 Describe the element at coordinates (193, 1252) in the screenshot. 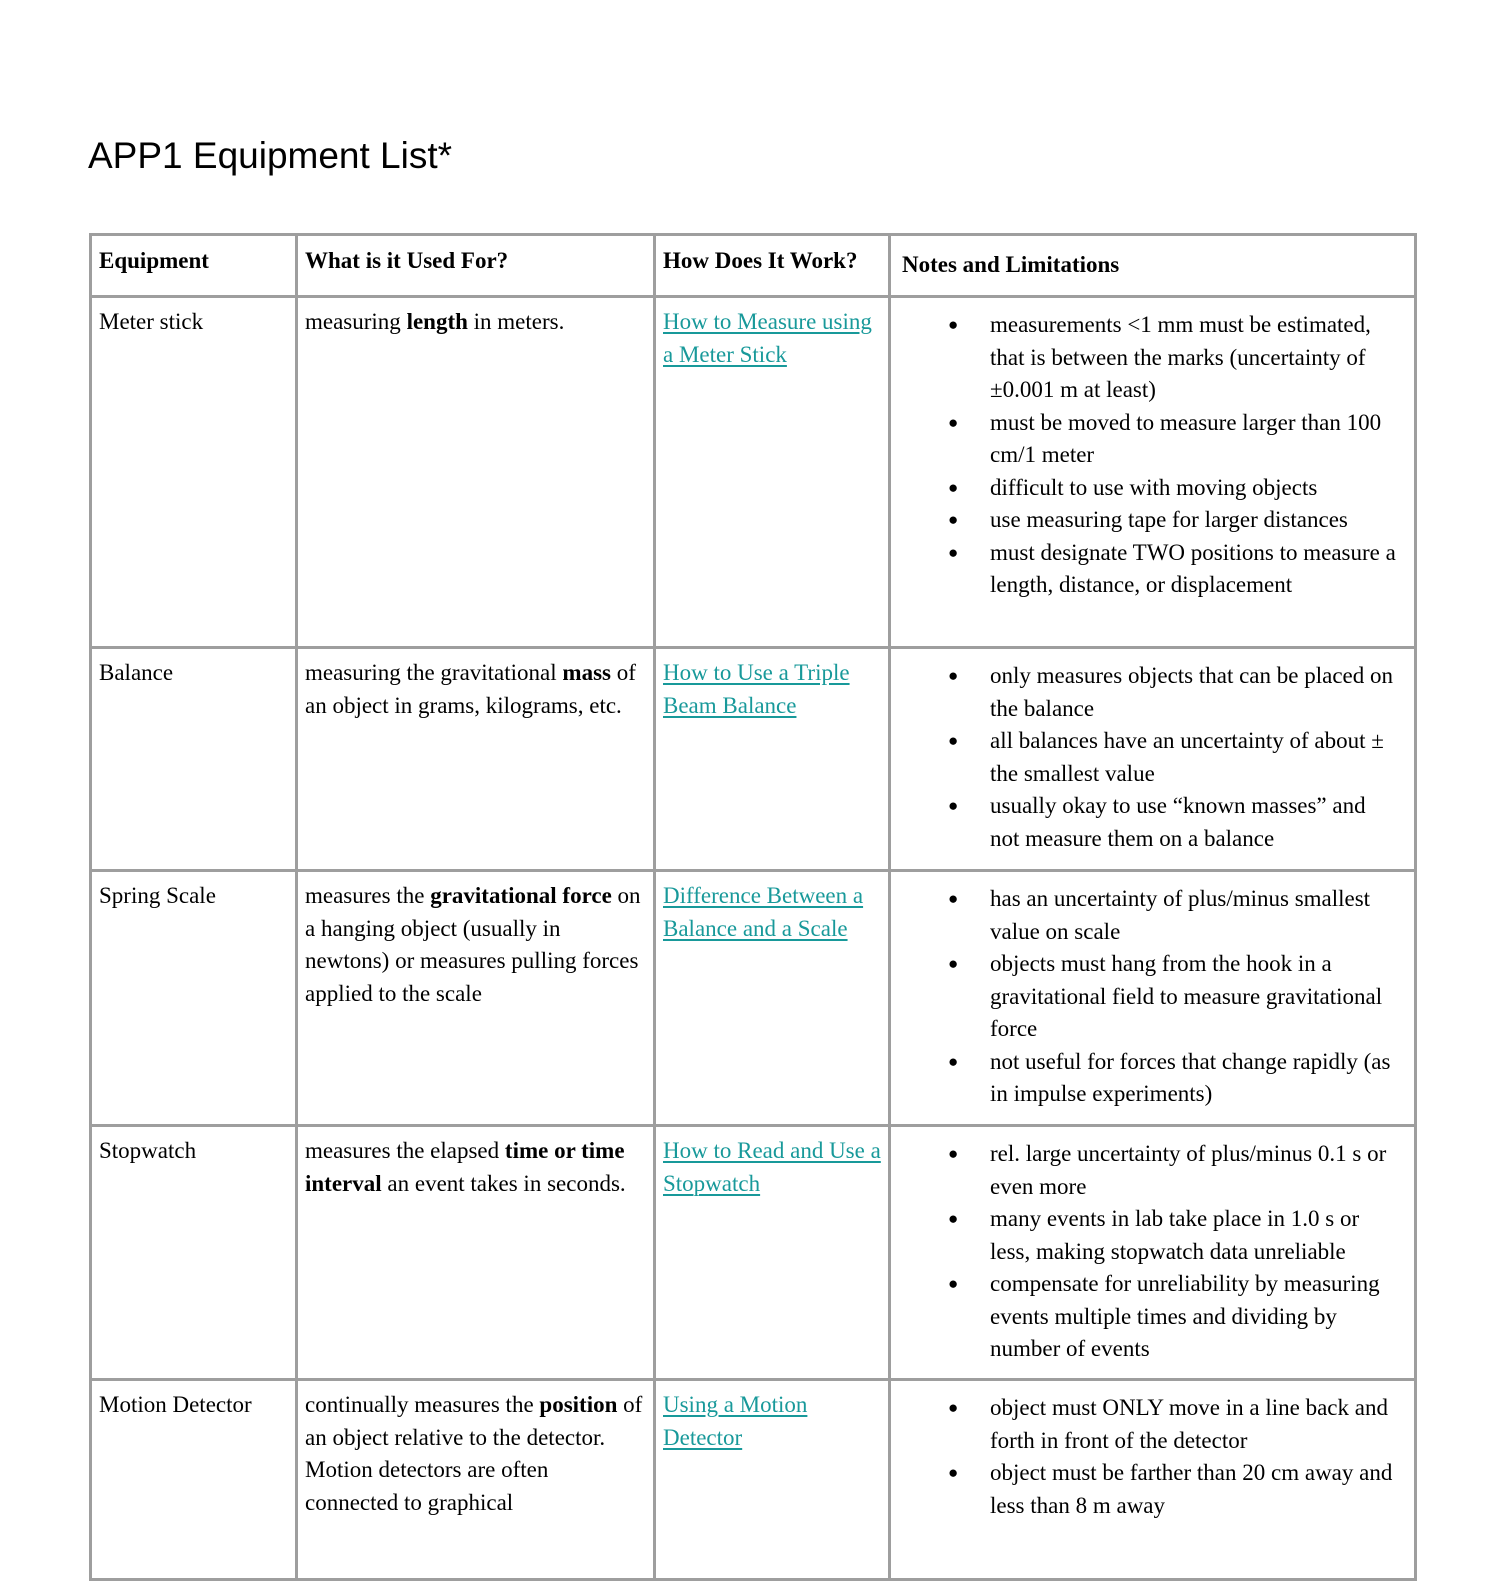

I see `equipment-name: Stopwatch` at that location.